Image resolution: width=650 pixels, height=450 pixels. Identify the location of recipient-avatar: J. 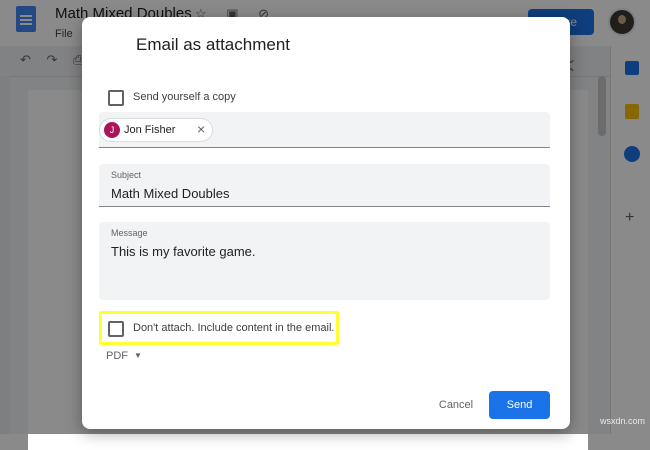
(112, 130).